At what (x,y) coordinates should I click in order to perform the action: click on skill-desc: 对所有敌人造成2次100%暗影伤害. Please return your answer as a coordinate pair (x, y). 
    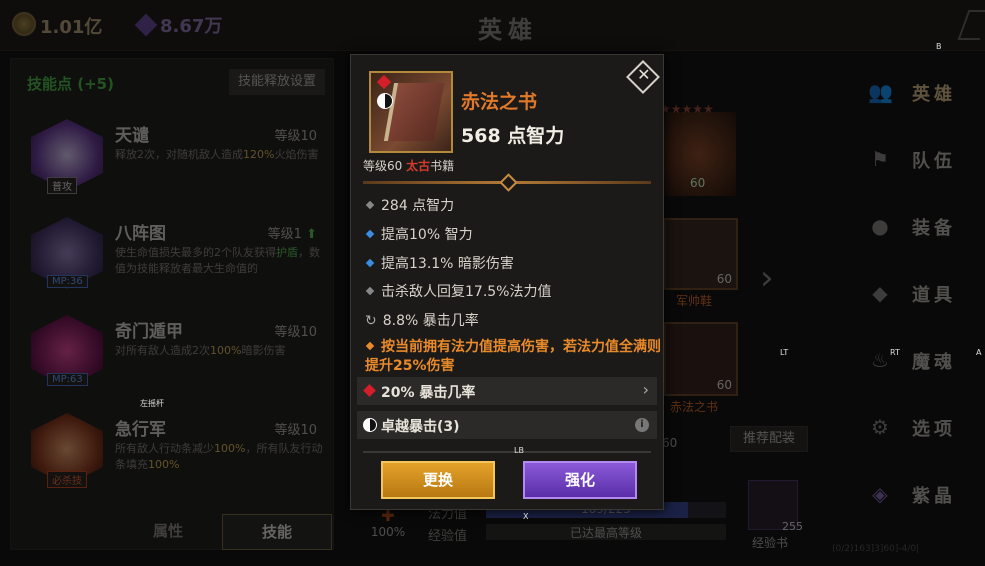
    Looking at the image, I should click on (200, 350).